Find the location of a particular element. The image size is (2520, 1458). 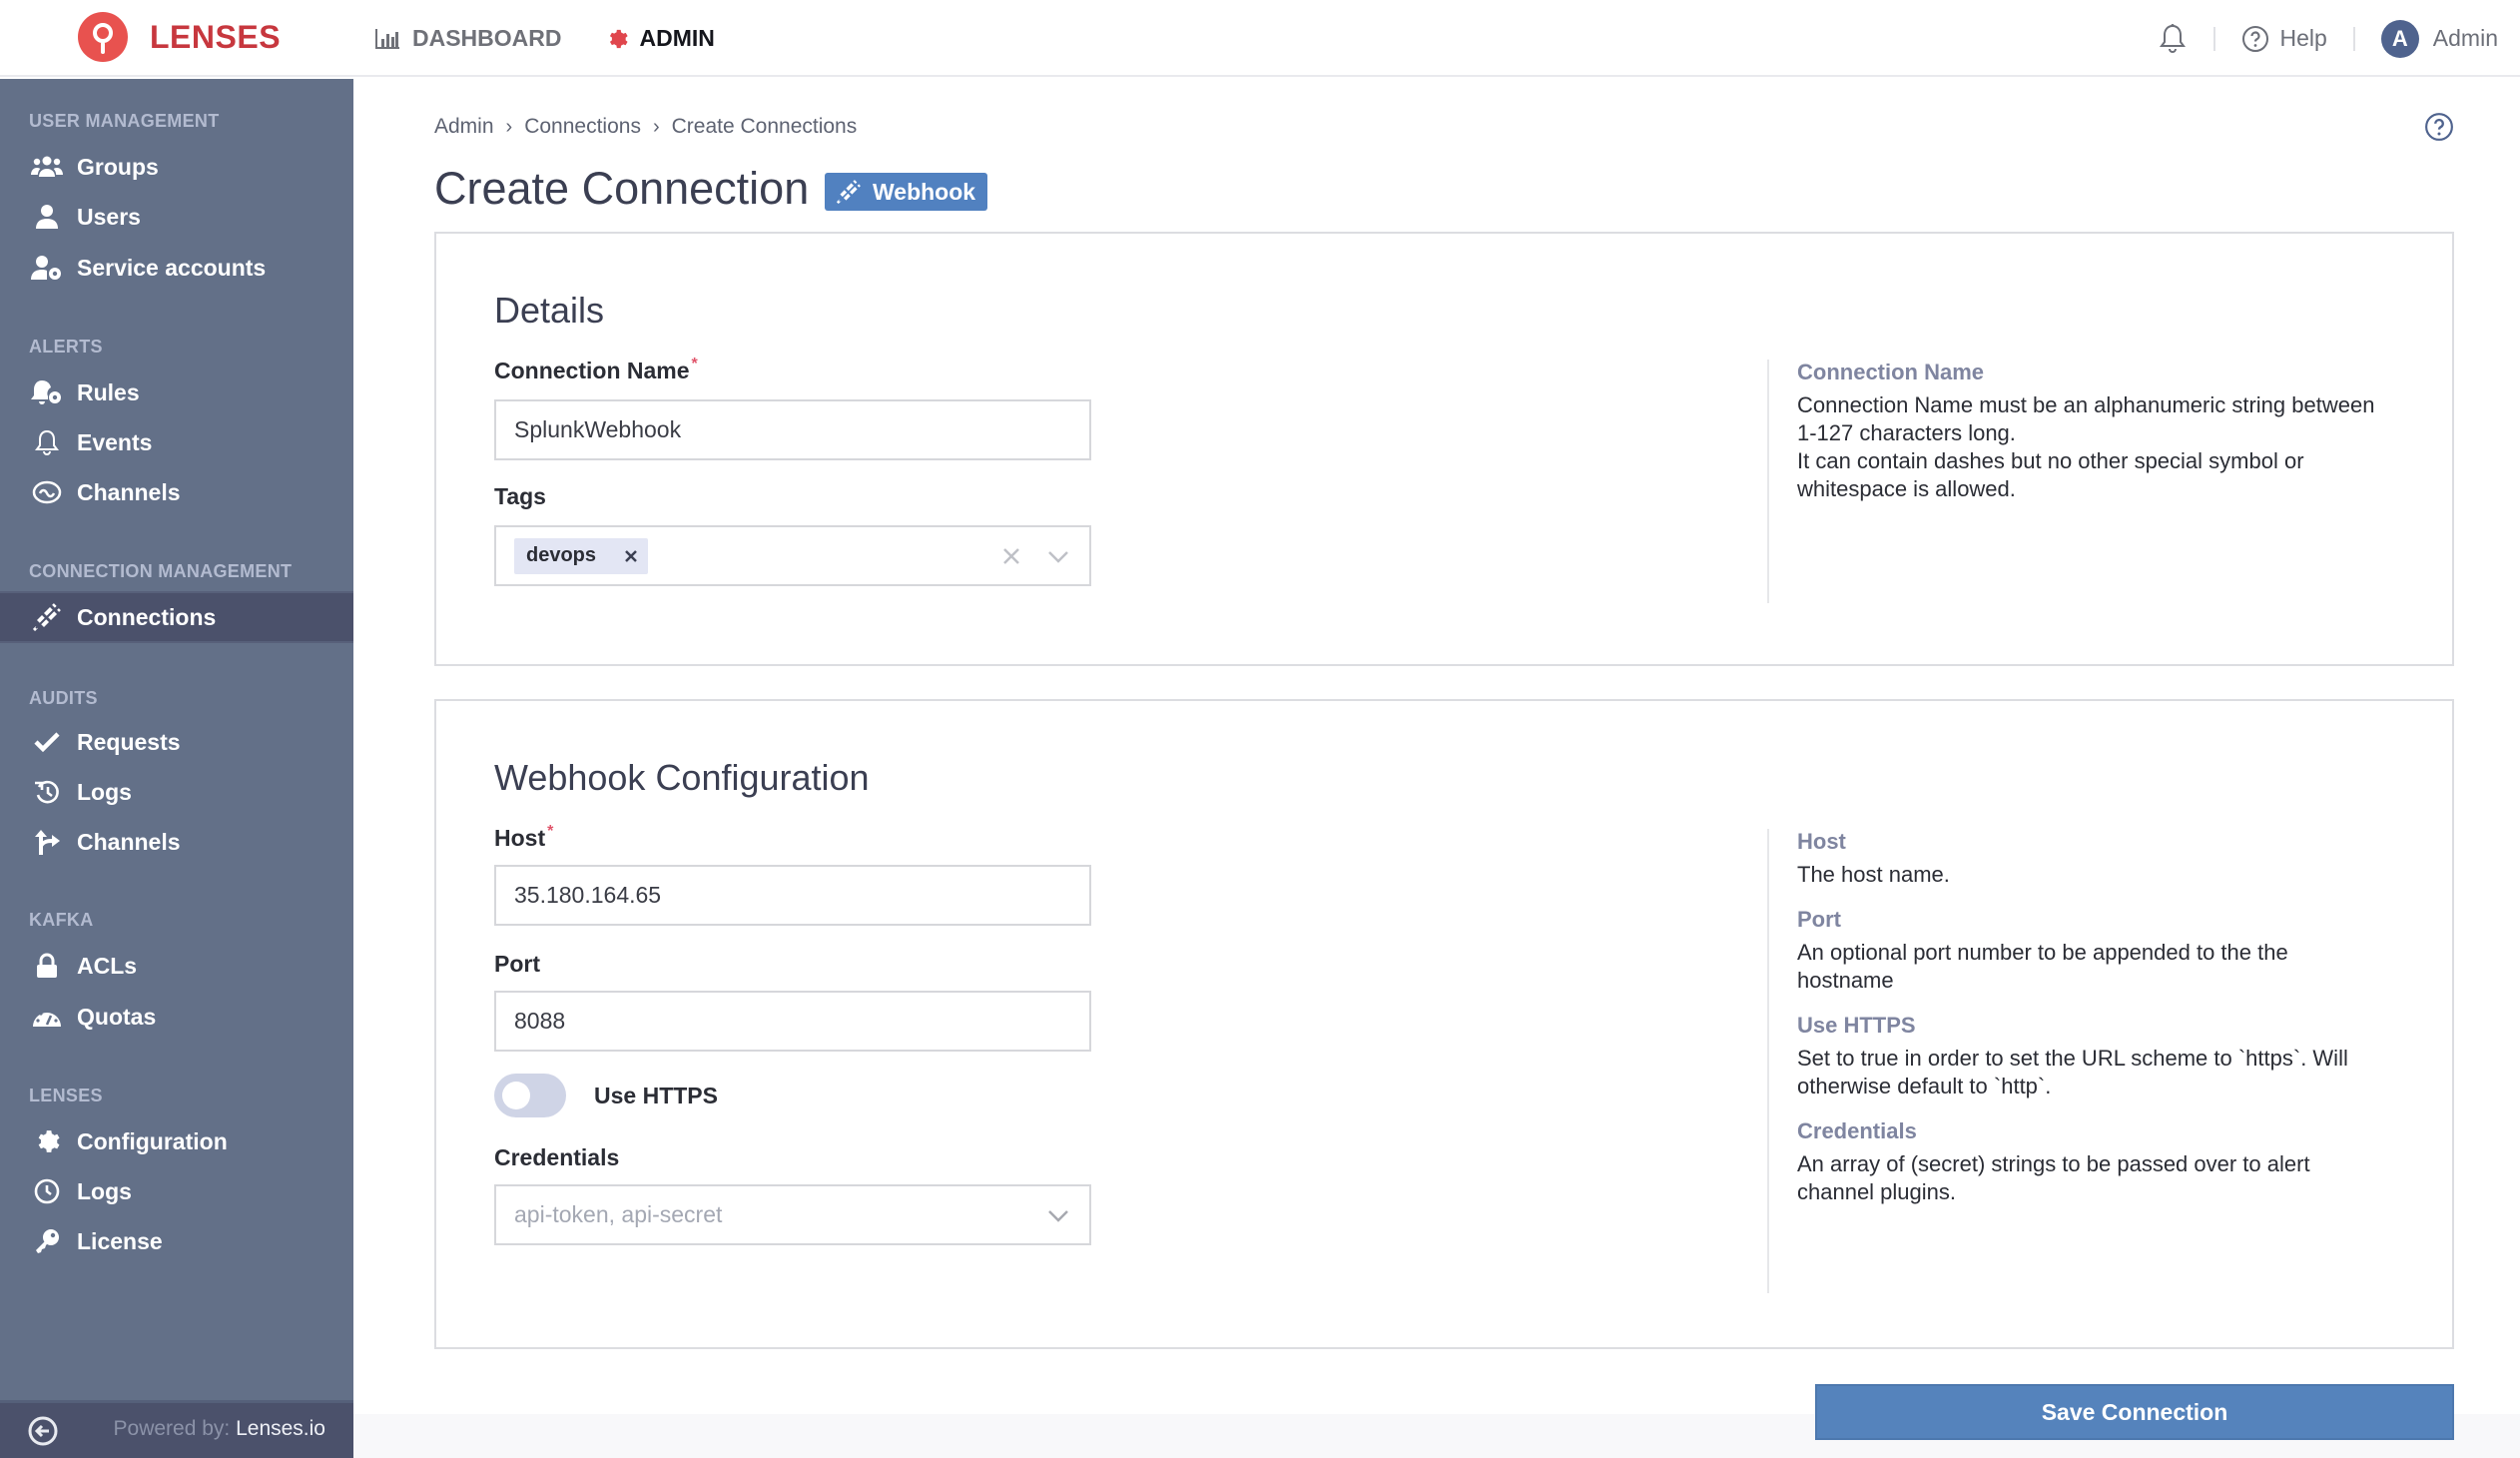

top-bar: LENSES DASHBOARD ADMIN Help A Admin is located at coordinates (1260, 38).